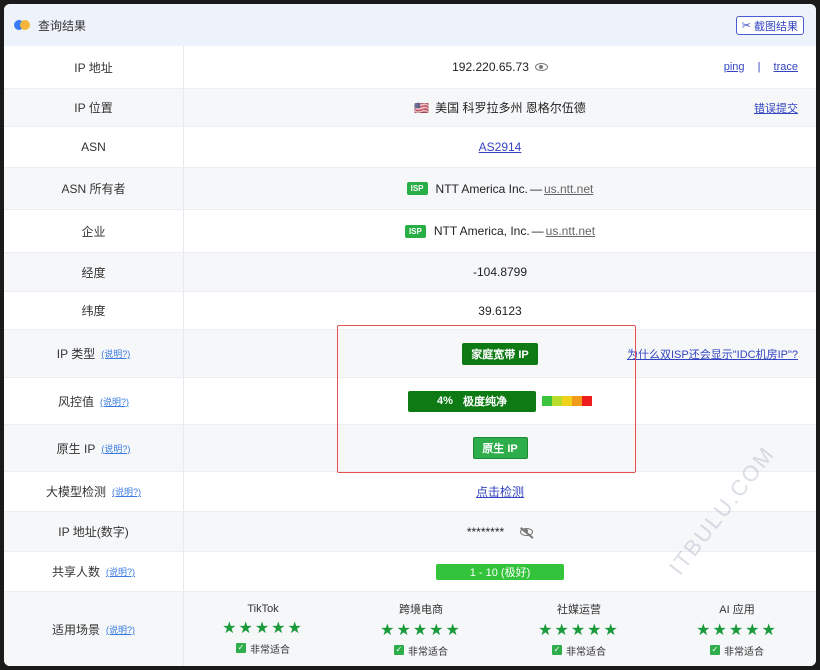 This screenshot has height=670, width=820. What do you see at coordinates (75, 629) in the screenshot?
I see `row-label: 适用场景` at bounding box center [75, 629].